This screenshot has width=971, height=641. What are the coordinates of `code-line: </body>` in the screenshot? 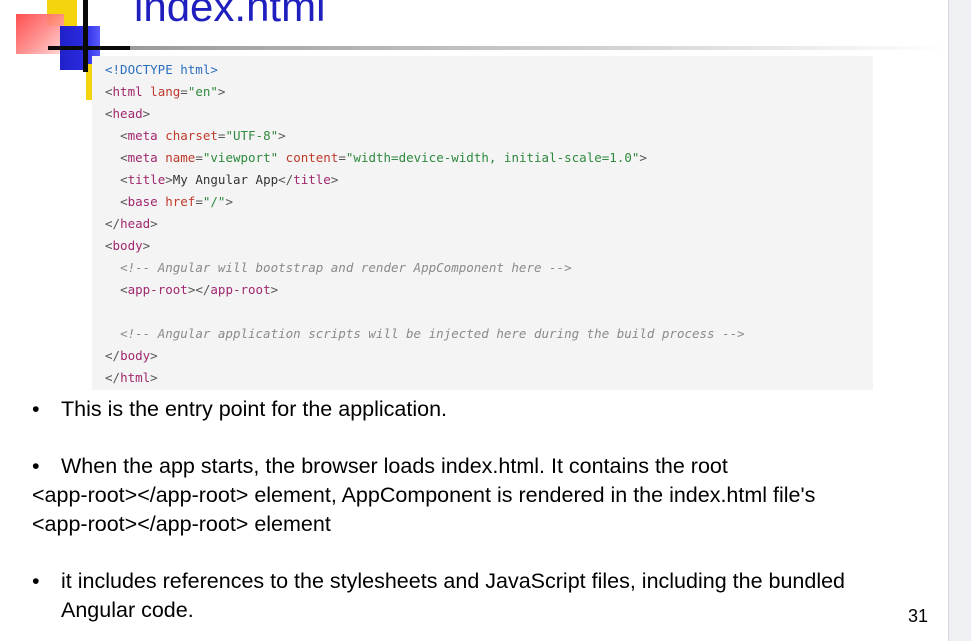 It's located at (131, 355).